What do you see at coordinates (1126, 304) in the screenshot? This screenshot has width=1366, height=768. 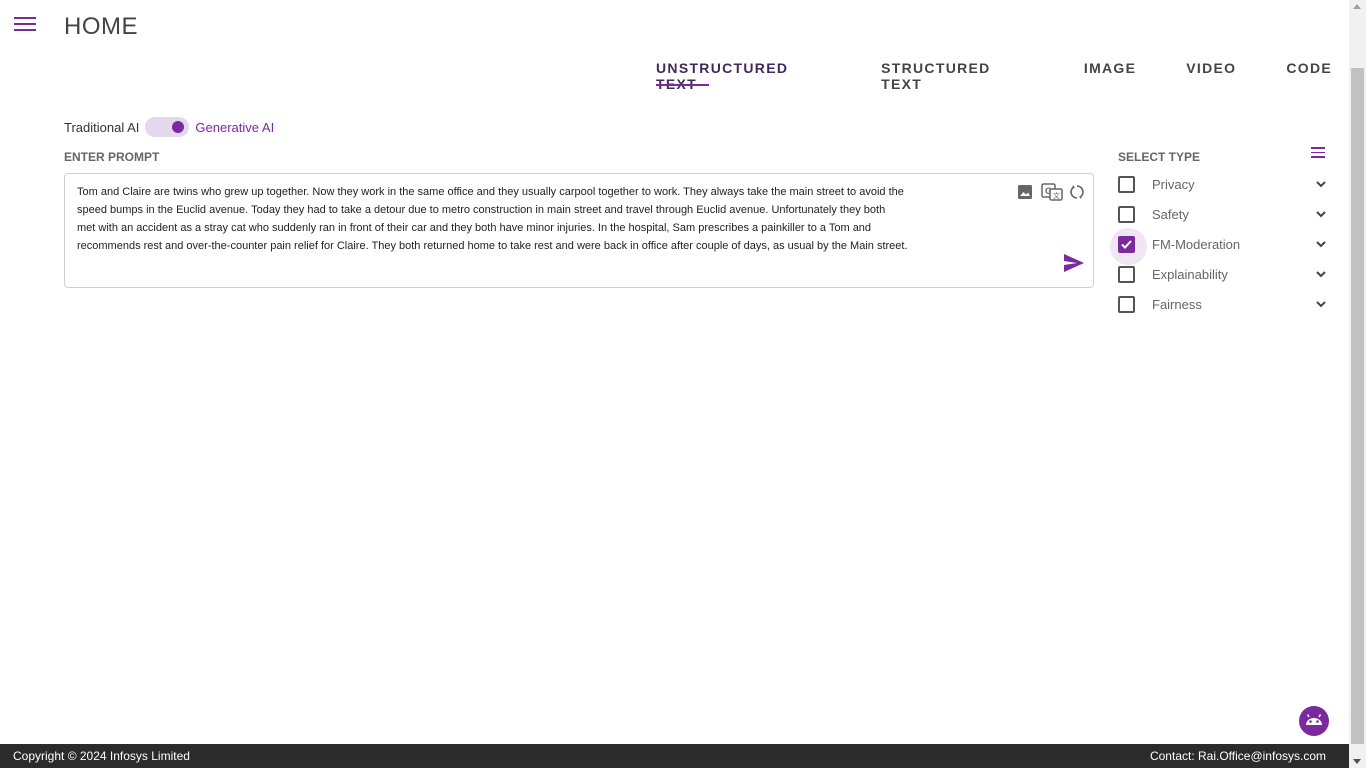 I see `fairness-checkbox` at bounding box center [1126, 304].